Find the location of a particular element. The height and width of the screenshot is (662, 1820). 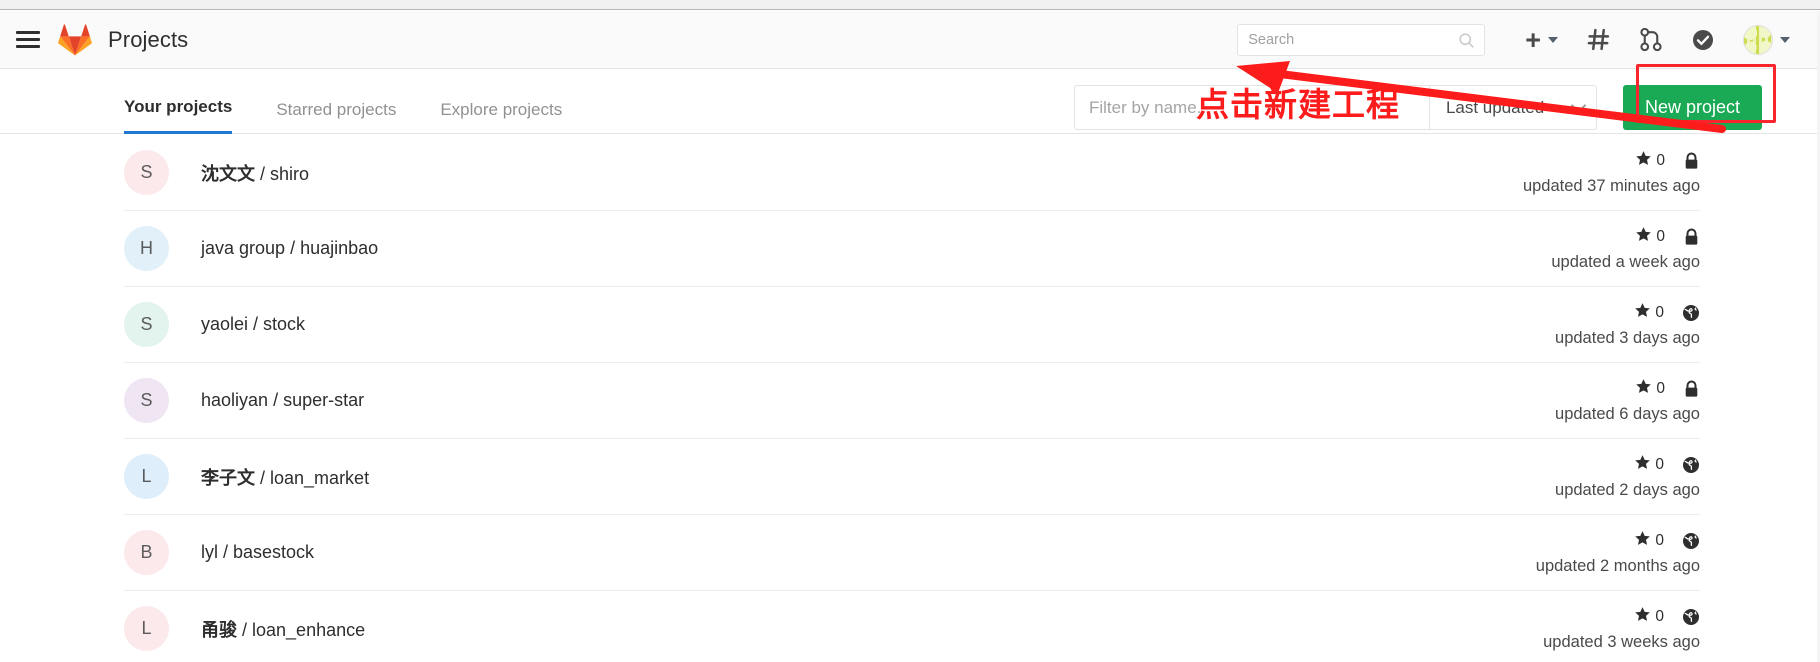

tab-explore-projects: Explore projects is located at coordinates (501, 117).